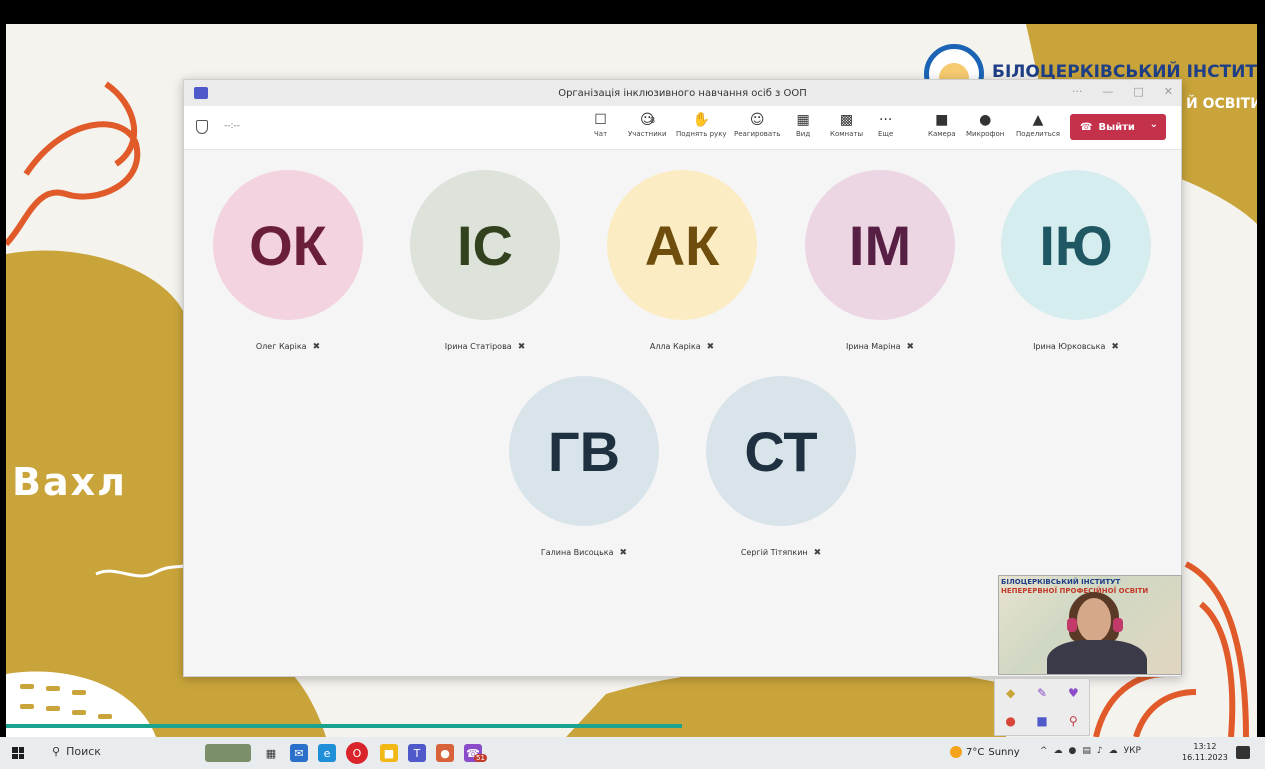 Image resolution: width=1265 pixels, height=769 pixels. I want to click on chevron-down-icon: ⌄, so click(1154, 124).